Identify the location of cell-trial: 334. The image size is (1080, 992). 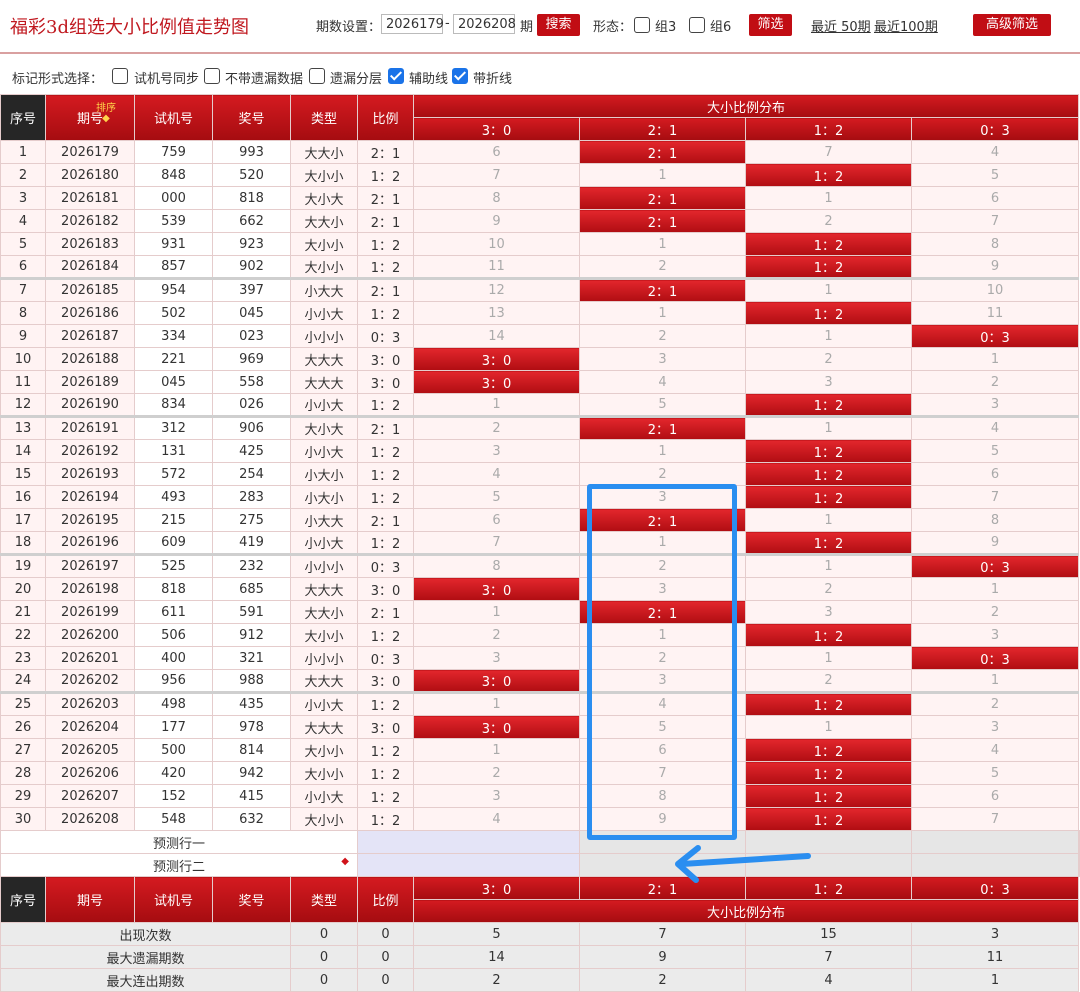
(173, 336).